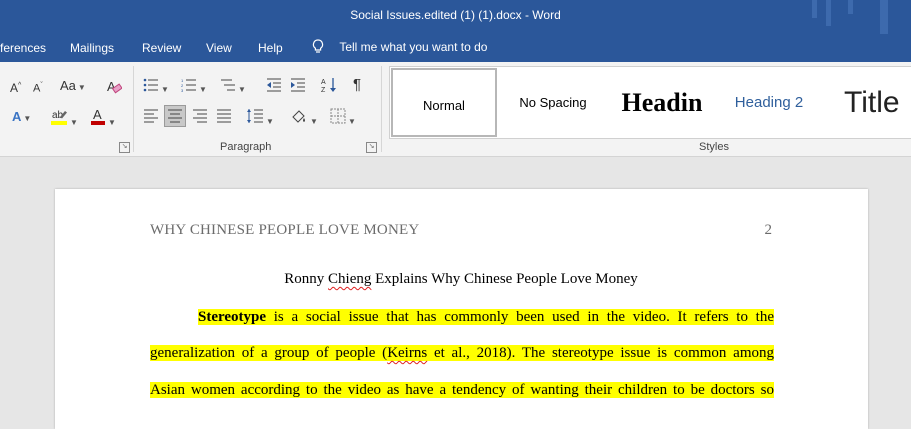  I want to click on bold-term: Stereotype, so click(232, 317).